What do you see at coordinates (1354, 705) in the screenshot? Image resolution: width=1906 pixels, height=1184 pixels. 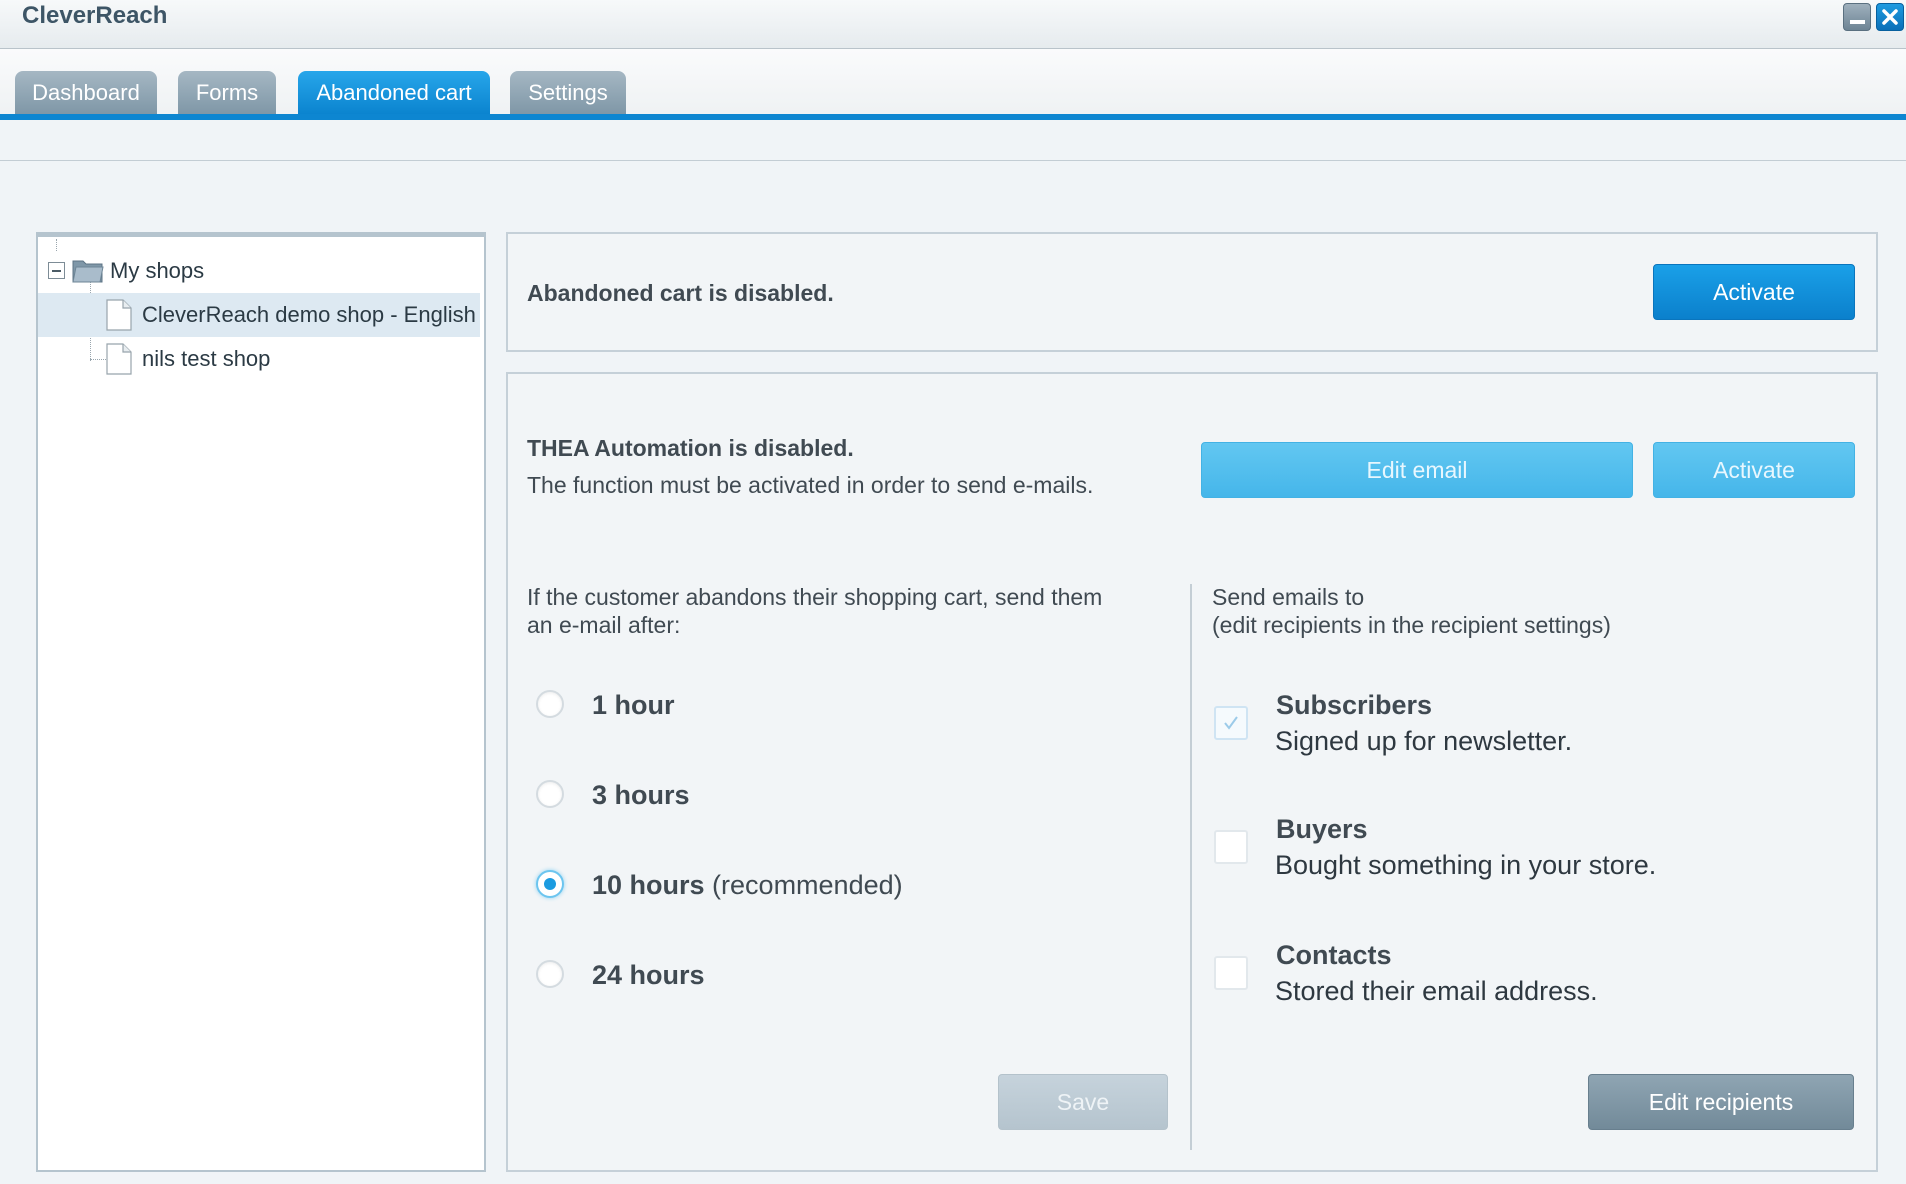 I see `subscribers-title: Subscribers` at bounding box center [1354, 705].